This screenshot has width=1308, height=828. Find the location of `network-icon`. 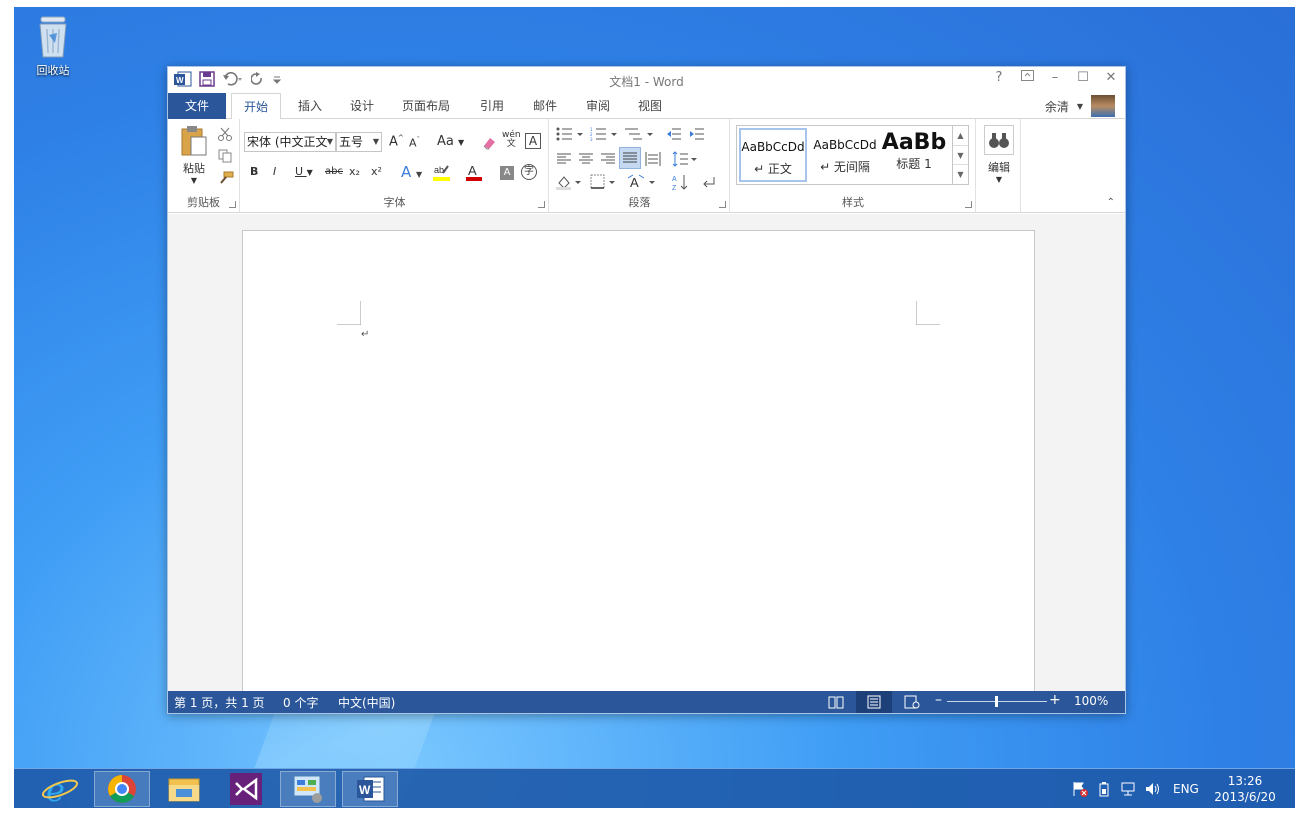

network-icon is located at coordinates (1128, 789).